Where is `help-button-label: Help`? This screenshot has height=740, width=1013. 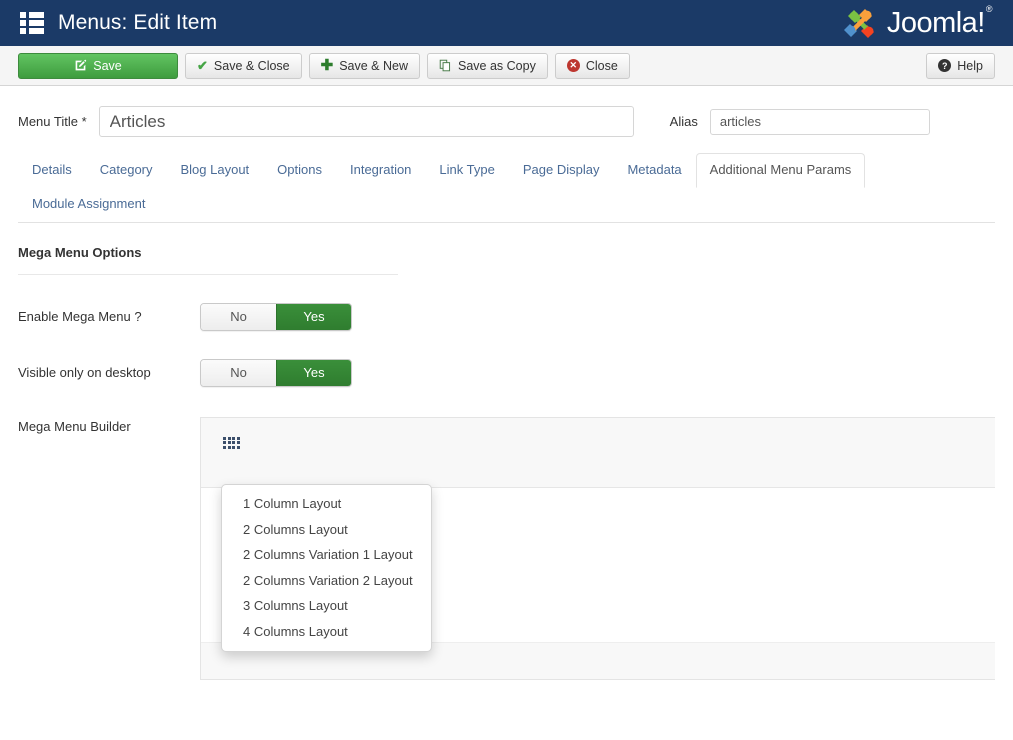
help-button-label: Help is located at coordinates (970, 65).